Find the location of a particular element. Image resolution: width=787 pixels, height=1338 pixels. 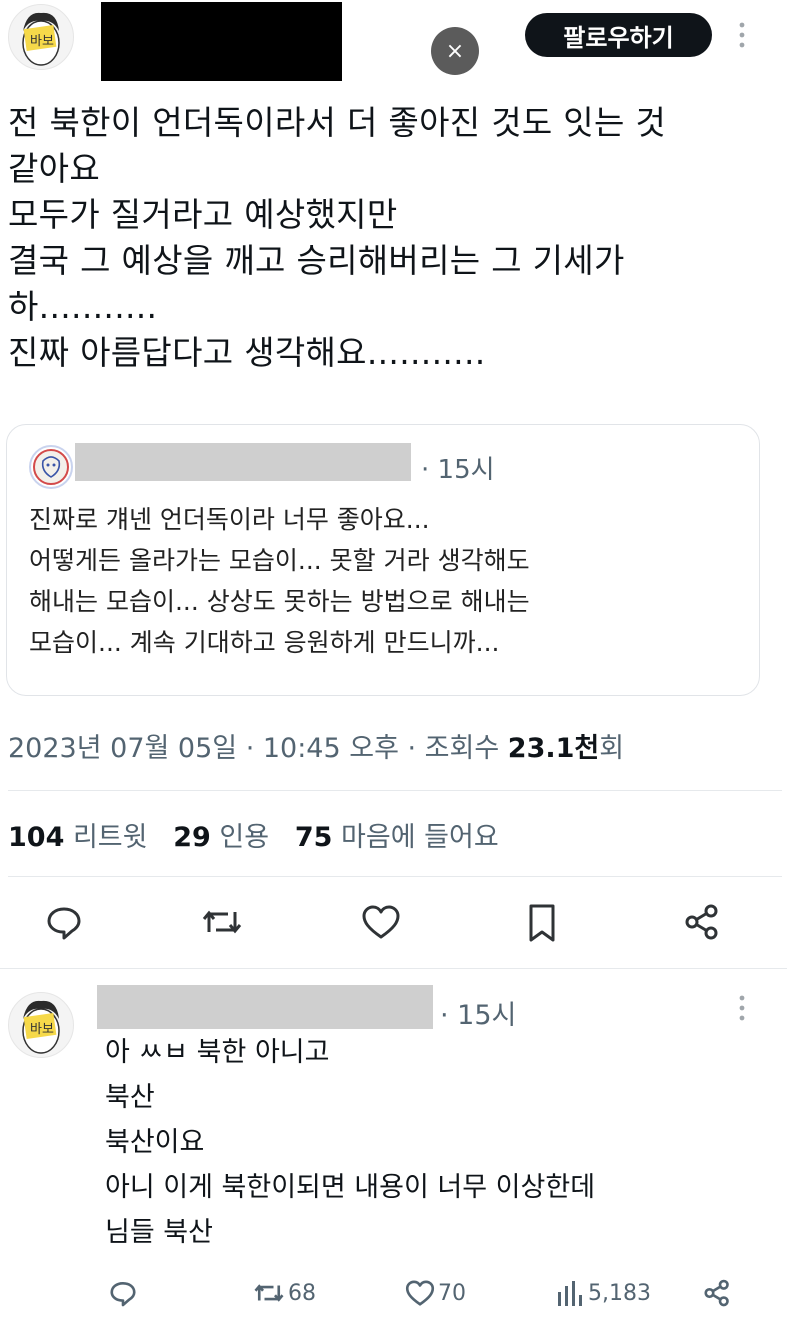

views-icon is located at coordinates (570, 1293).